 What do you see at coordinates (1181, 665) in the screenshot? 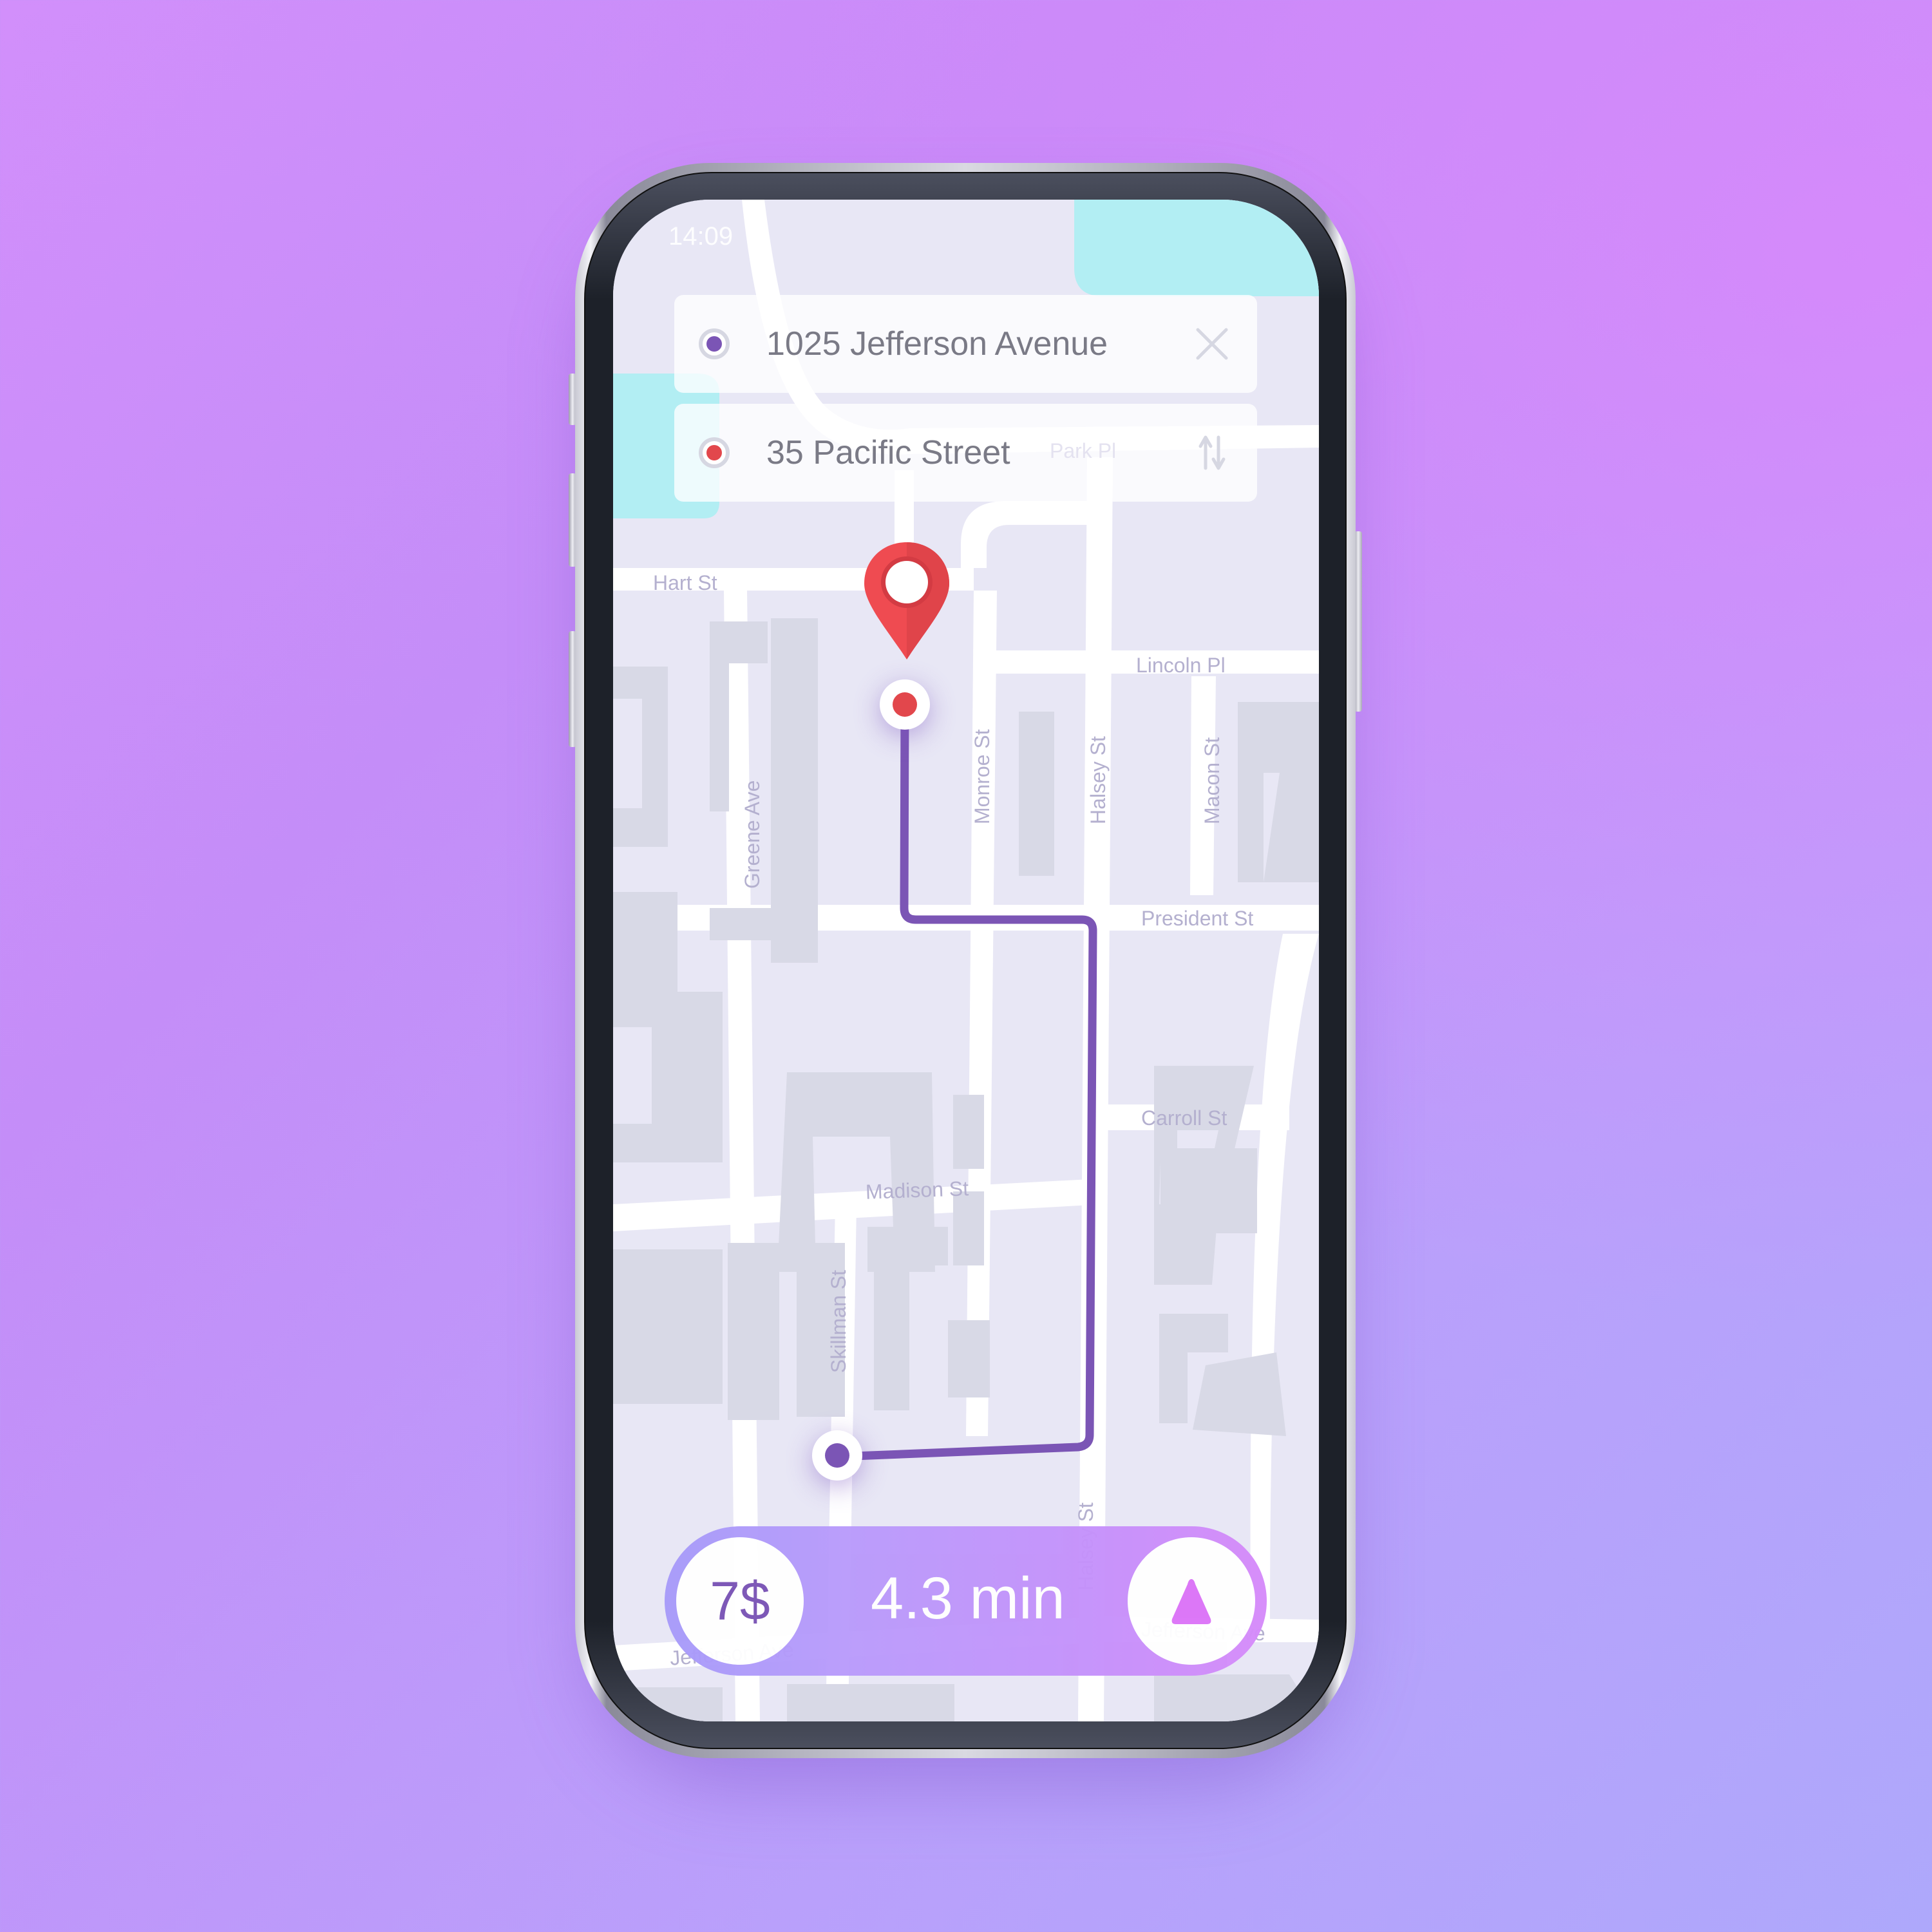
I see `street-label-lincoln-pl: Lincoln Pl` at bounding box center [1181, 665].